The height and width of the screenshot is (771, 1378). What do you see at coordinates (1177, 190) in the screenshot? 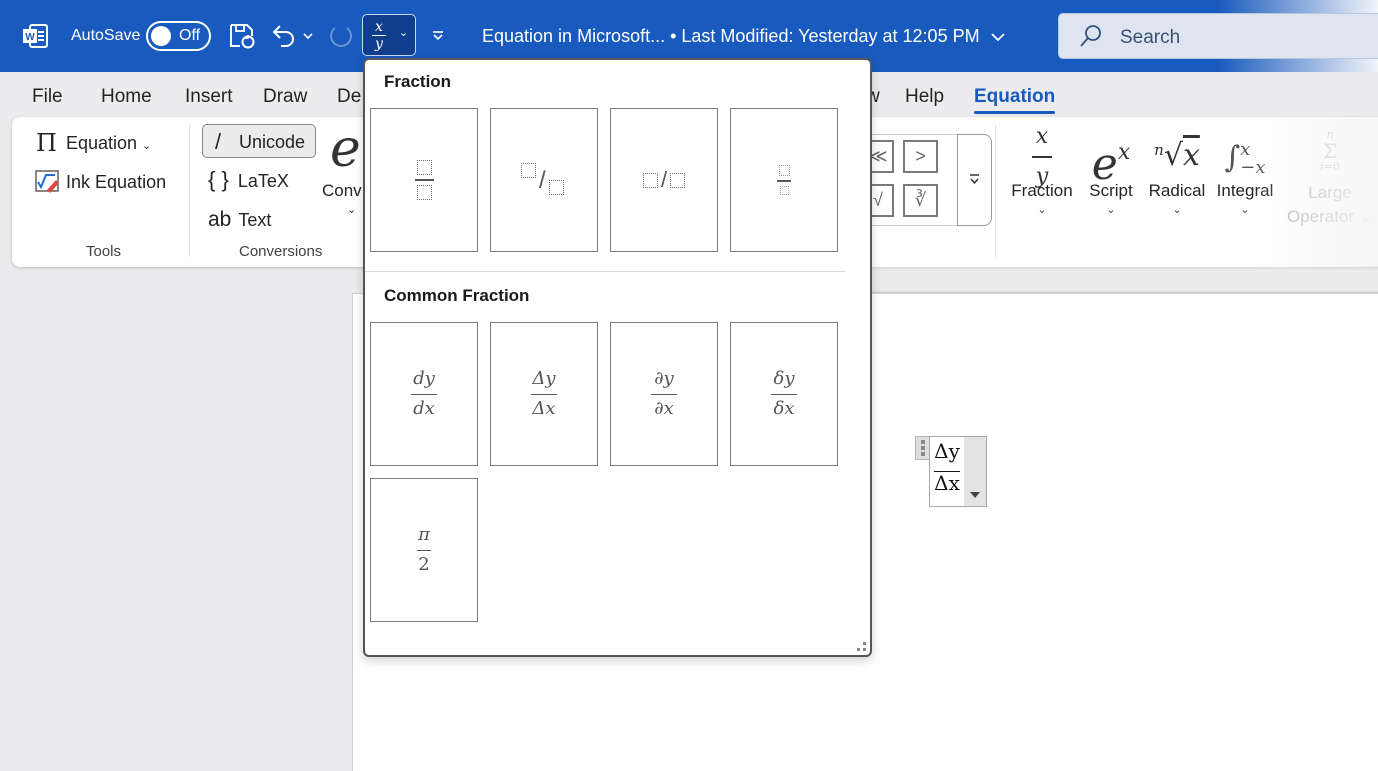
I see `radical-label: Radical` at bounding box center [1177, 190].